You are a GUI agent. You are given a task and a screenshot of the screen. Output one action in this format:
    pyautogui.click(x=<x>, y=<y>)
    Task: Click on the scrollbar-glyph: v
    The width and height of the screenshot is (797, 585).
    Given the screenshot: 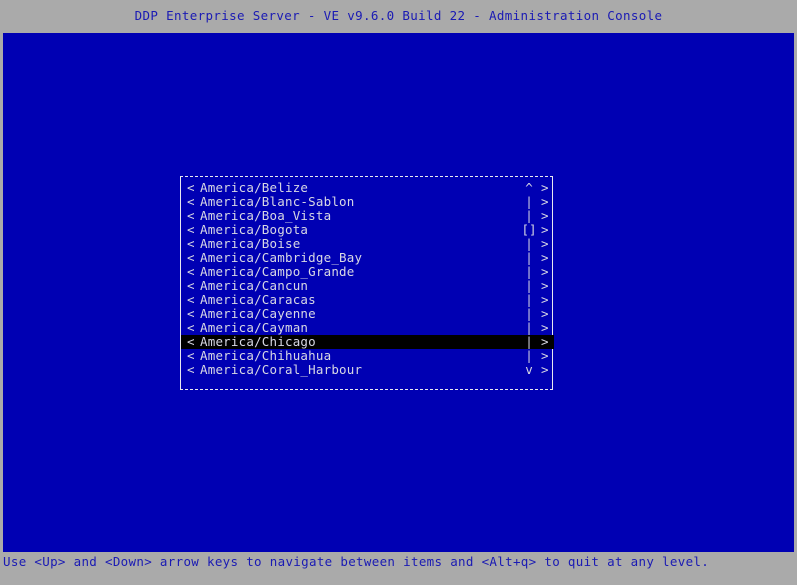 What is the action you would take?
    pyautogui.click(x=529, y=370)
    